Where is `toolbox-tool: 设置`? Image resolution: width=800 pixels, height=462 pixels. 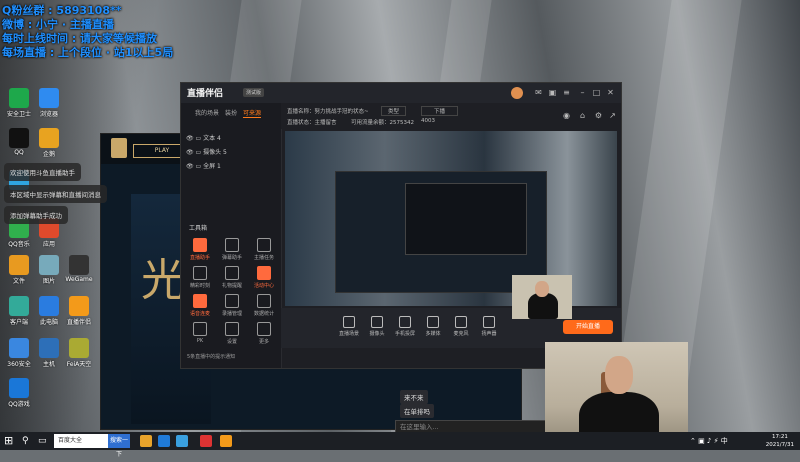
toolbox-tool: 设置 is located at coordinates (232, 333).